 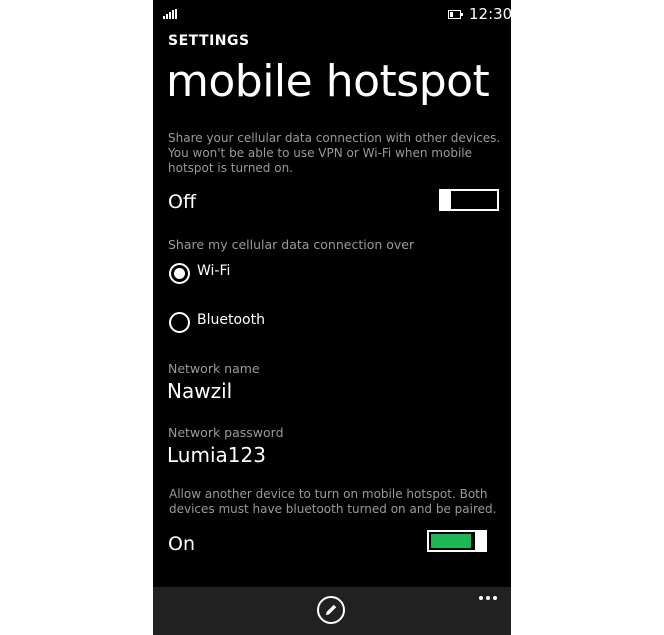 I want to click on status-time: 12:30, so click(x=490, y=14).